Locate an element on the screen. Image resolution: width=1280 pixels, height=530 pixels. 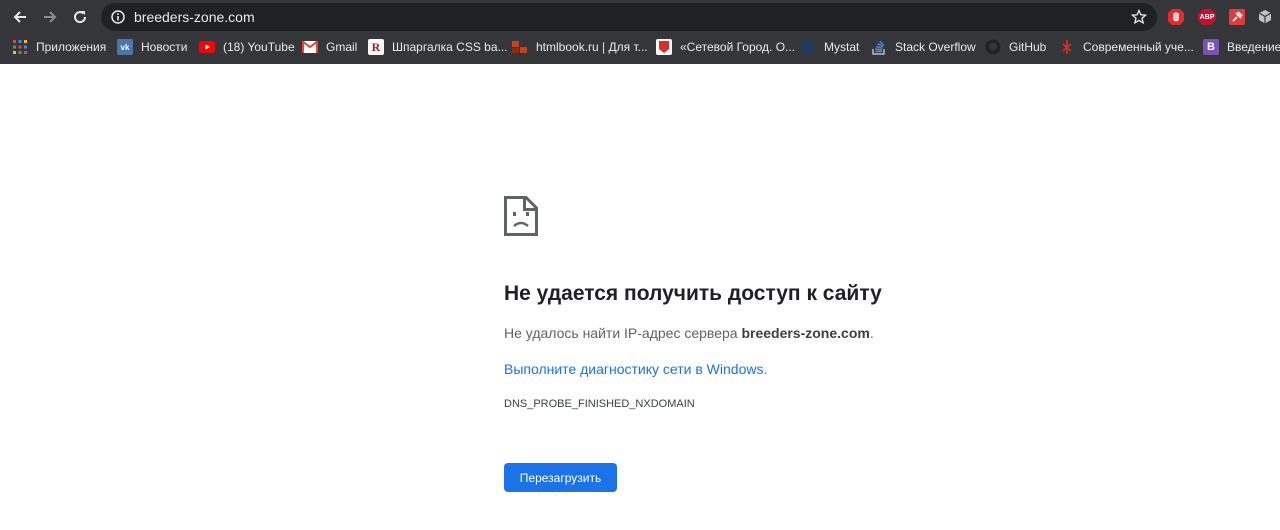
forward-arrow-icon is located at coordinates (50, 17).